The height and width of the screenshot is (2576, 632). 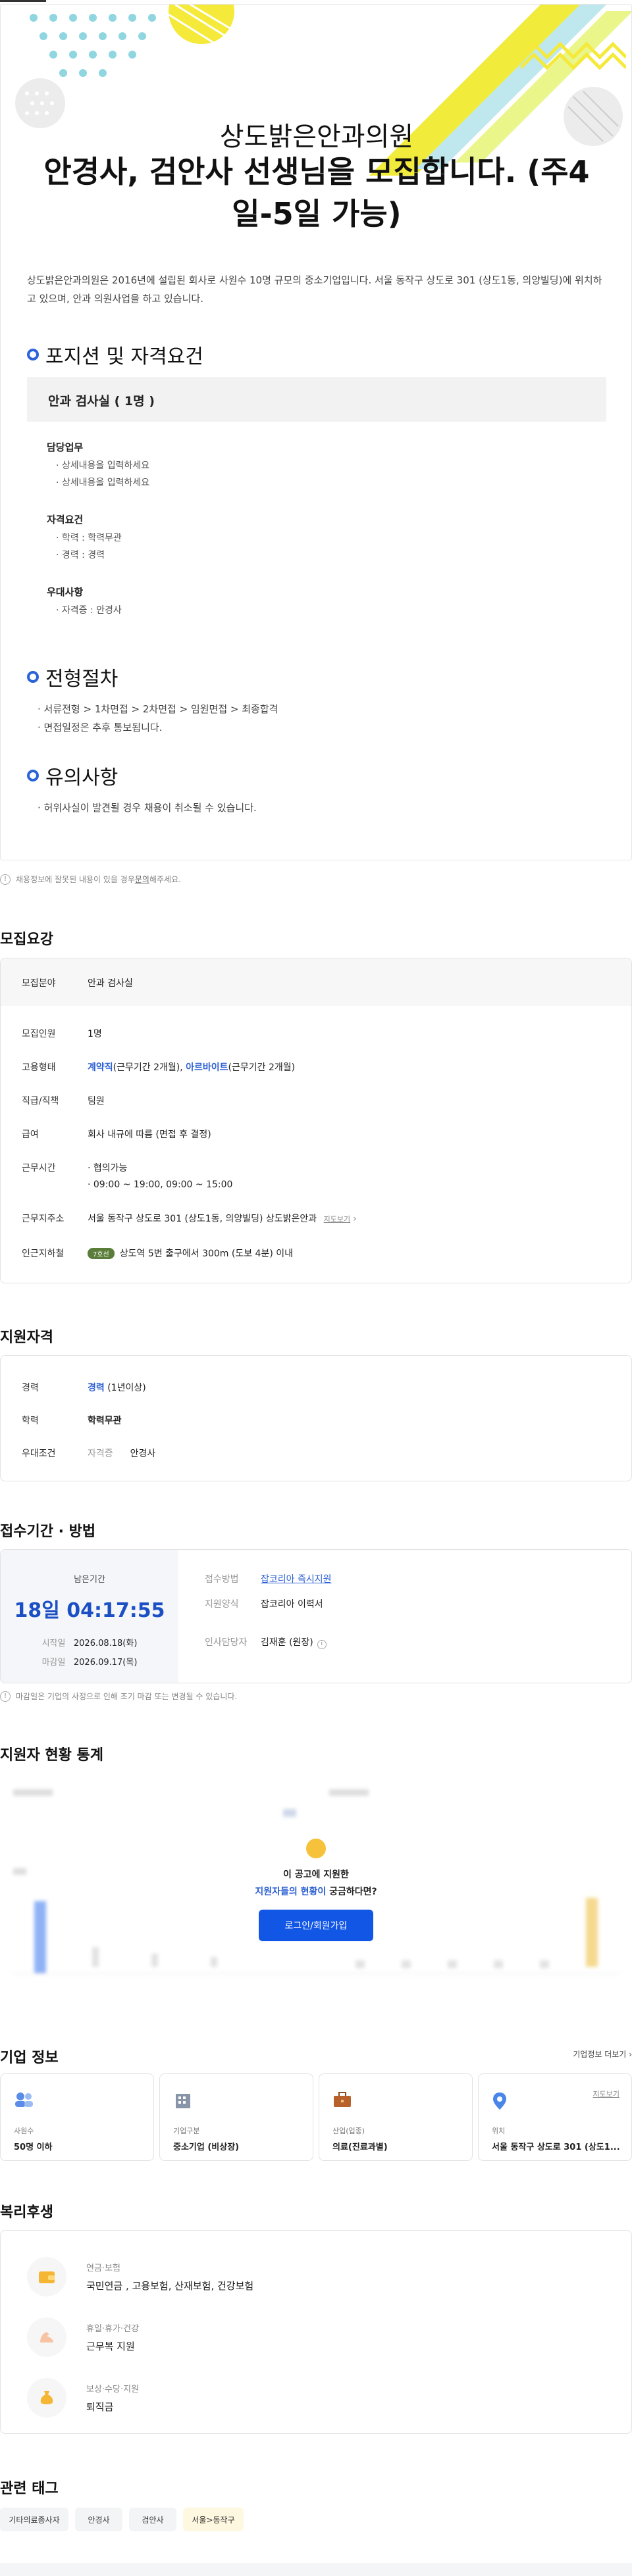 I want to click on inquiry-link: 문의, so click(x=142, y=879).